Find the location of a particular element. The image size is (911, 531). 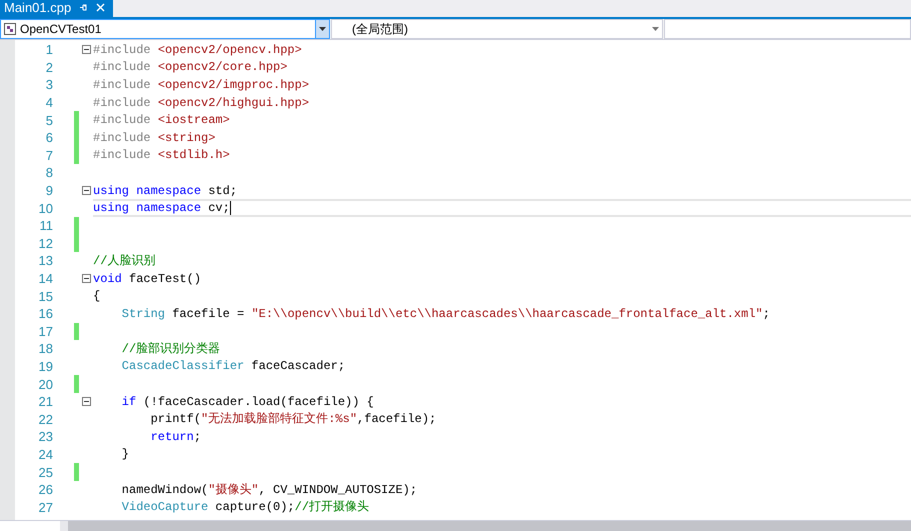

code-text: facefile = is located at coordinates (208, 314).